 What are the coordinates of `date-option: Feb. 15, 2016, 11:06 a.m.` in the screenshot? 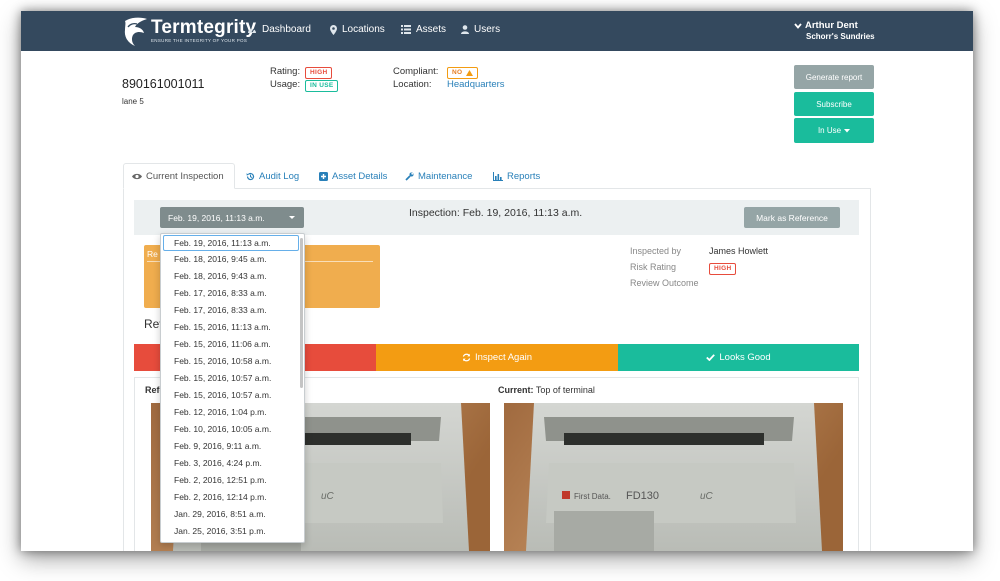 It's located at (222, 344).